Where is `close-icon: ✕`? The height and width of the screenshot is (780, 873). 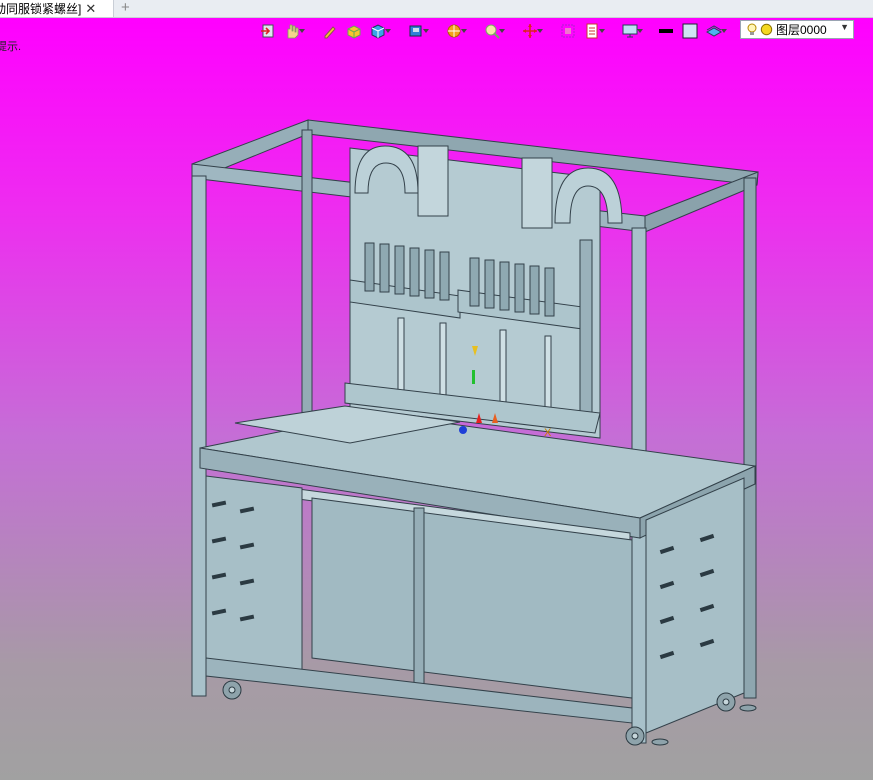
close-icon: ✕ is located at coordinates (90, 9).